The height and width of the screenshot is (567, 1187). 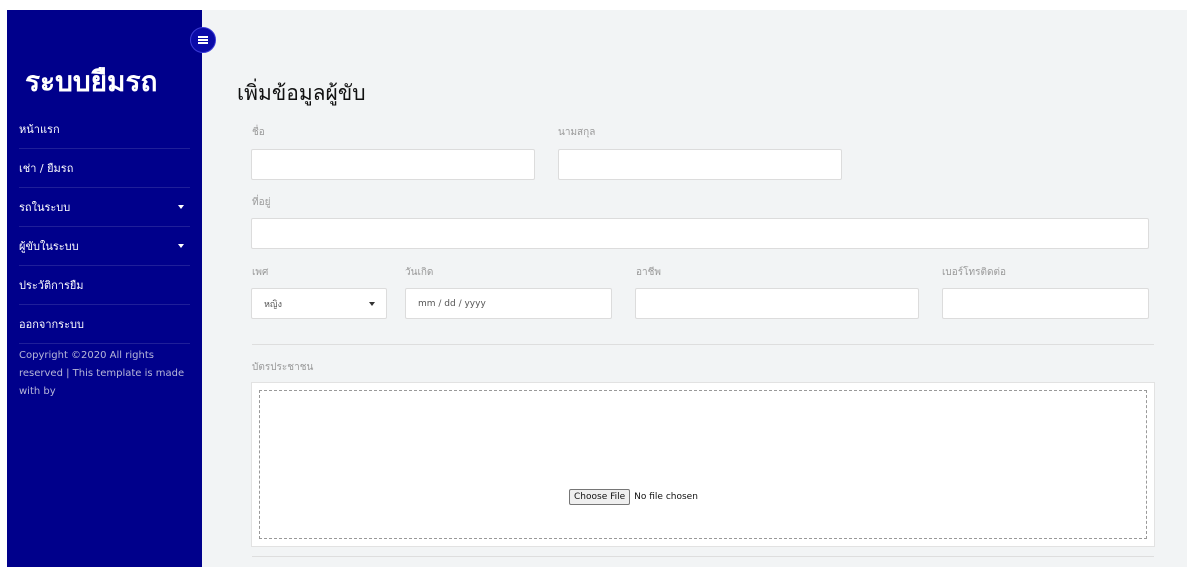 What do you see at coordinates (1045, 303) in the screenshot?
I see `phone-input` at bounding box center [1045, 303].